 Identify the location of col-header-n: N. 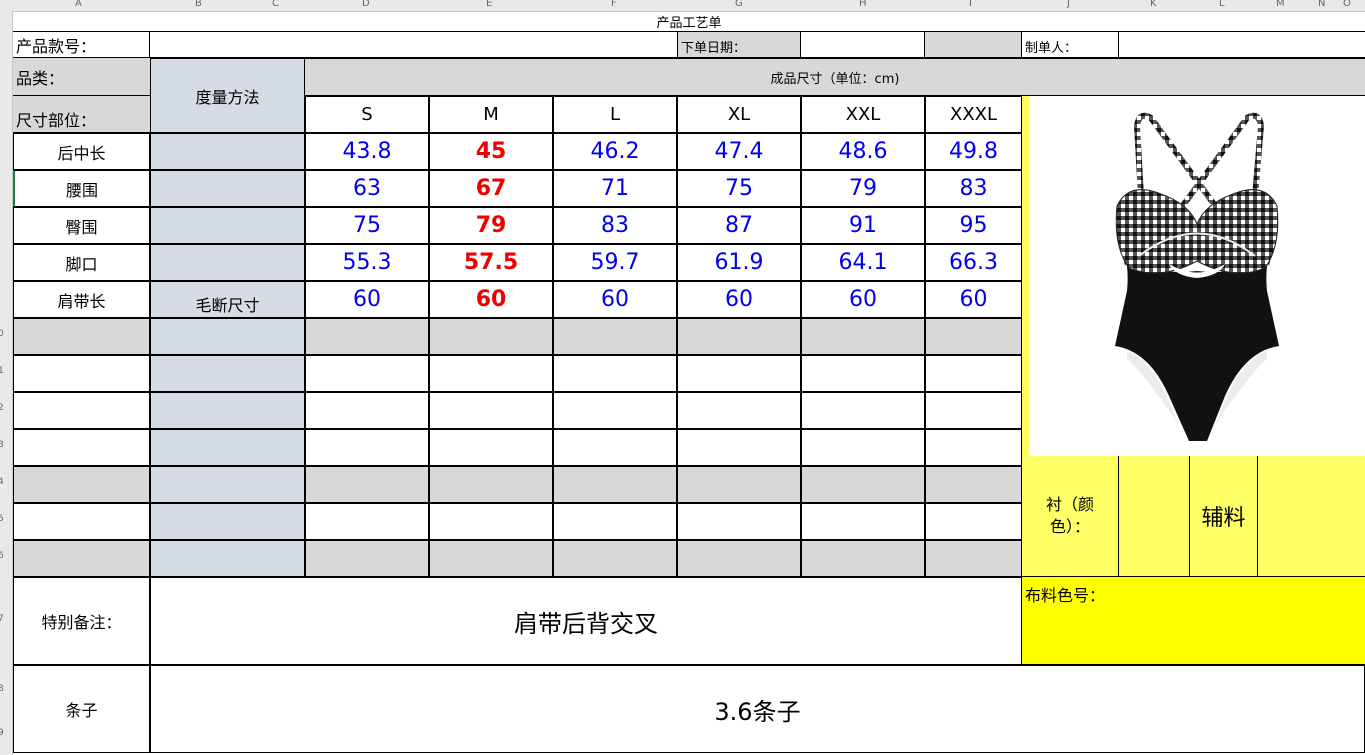
(1321, 4).